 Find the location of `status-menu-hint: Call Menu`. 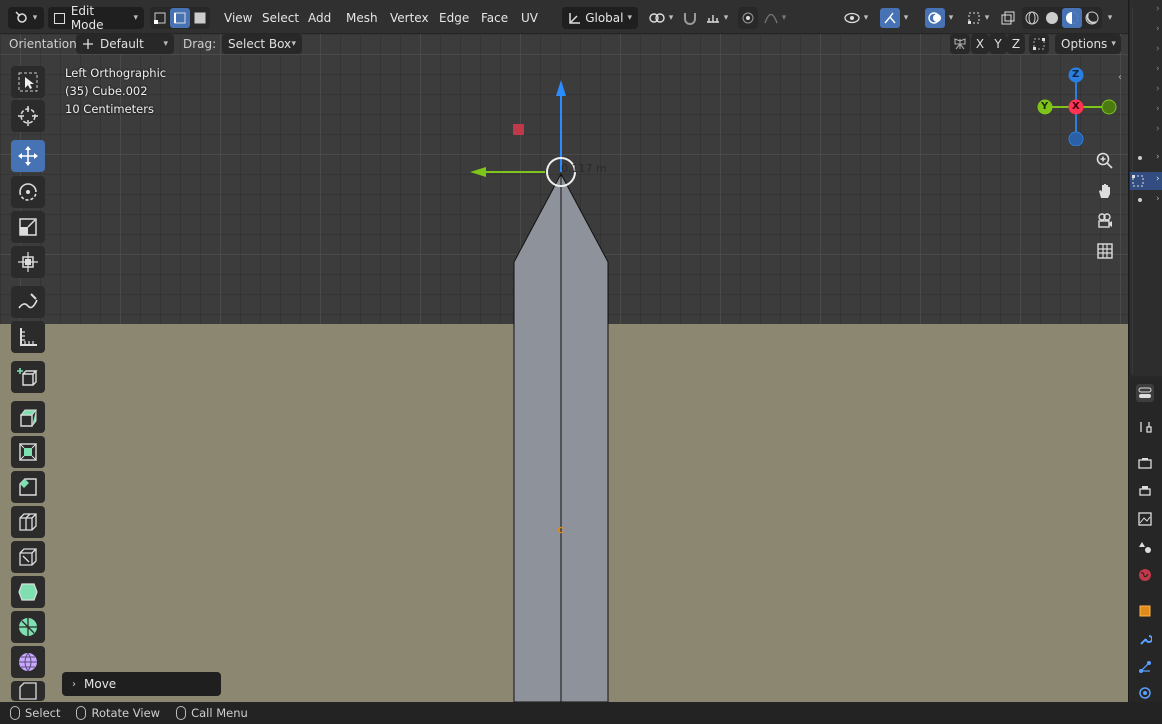

status-menu-hint: Call Menu is located at coordinates (212, 713).